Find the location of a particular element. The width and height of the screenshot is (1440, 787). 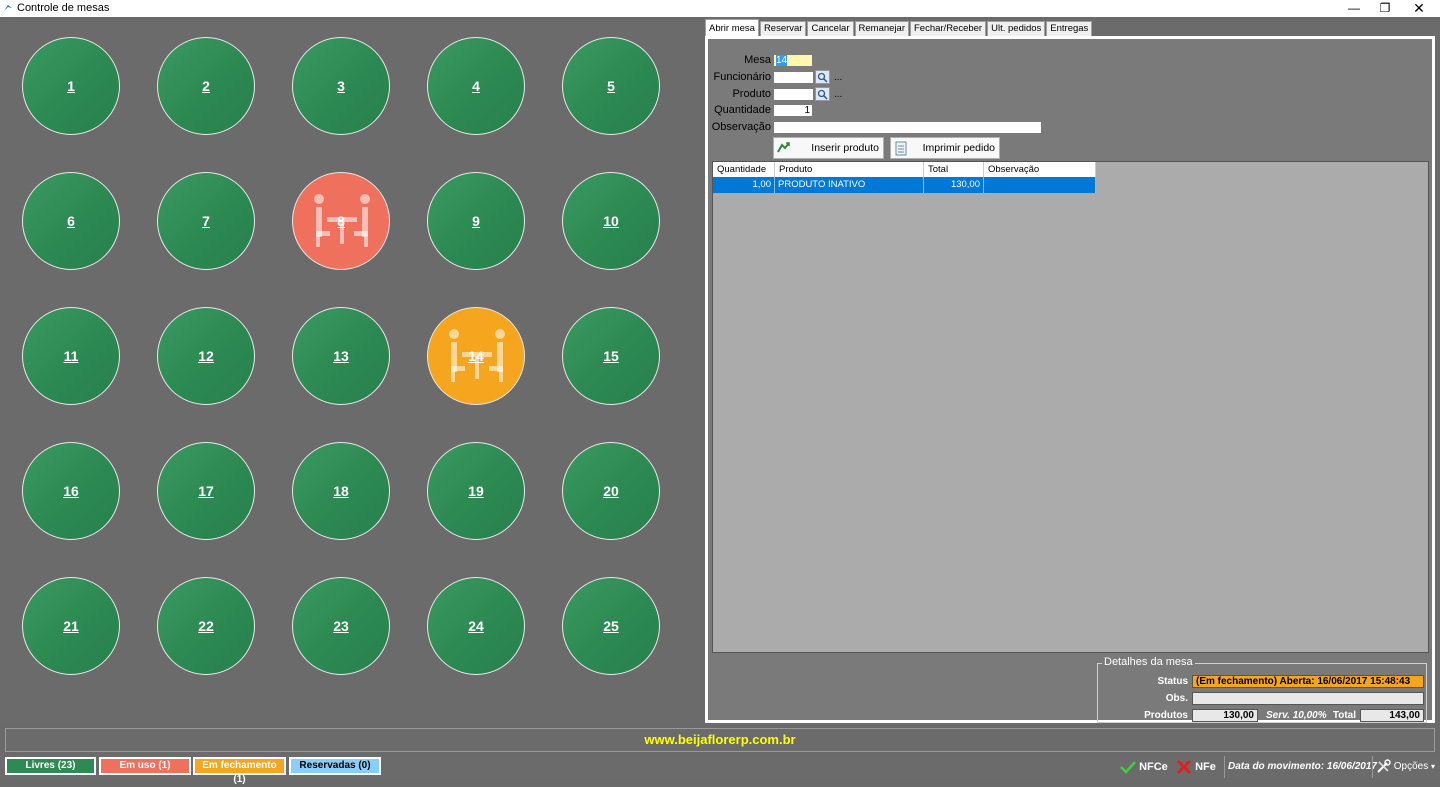

col-header-observacao: Observação is located at coordinates (1040, 169).